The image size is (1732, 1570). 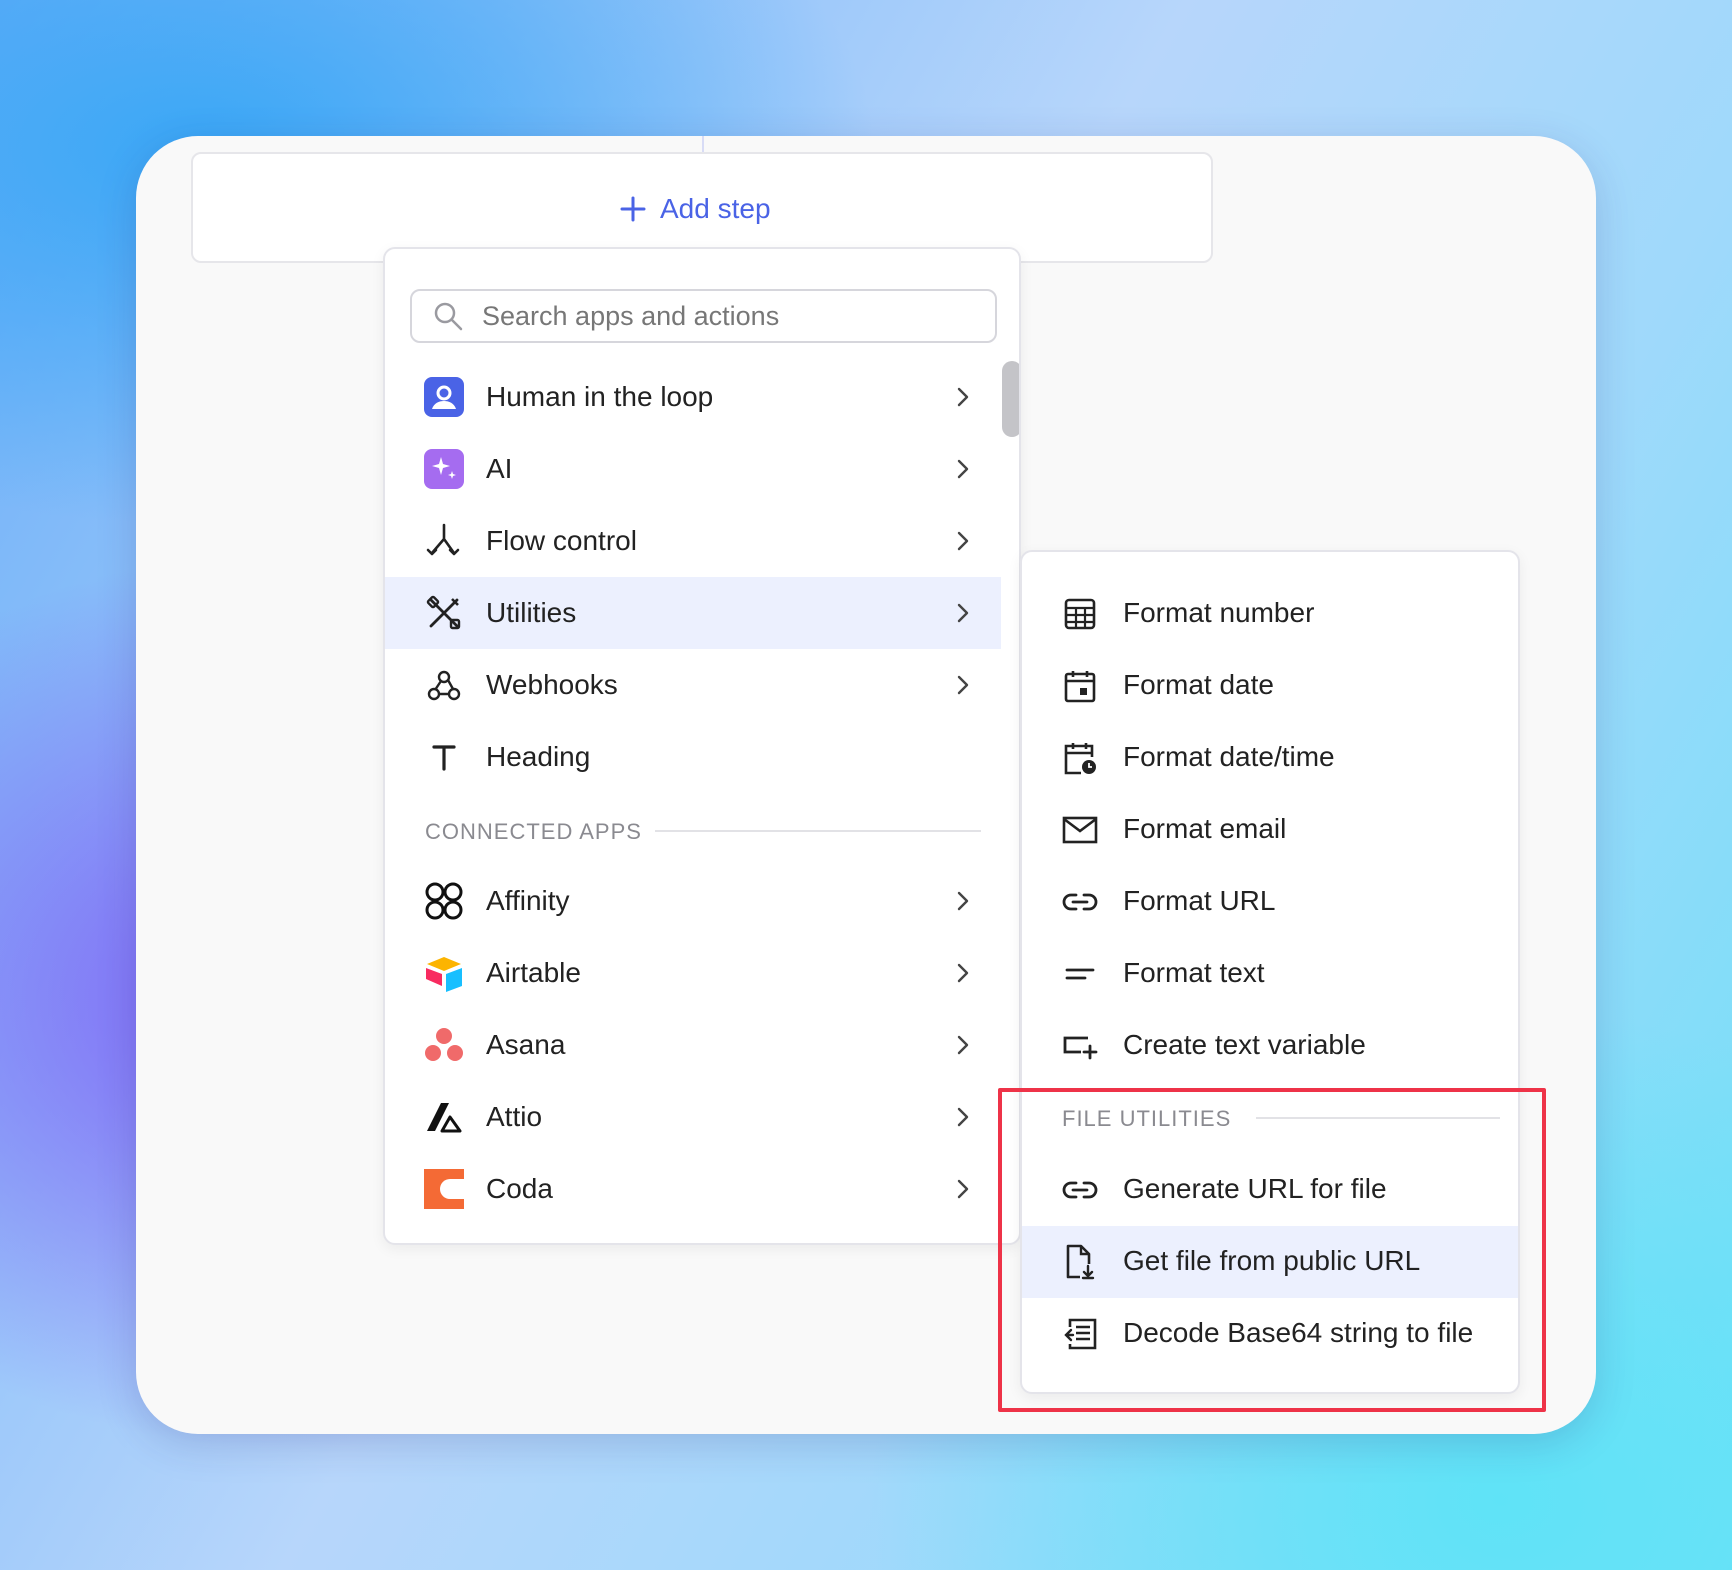 I want to click on menu-app-attio: Attio, so click(x=693, y=1117).